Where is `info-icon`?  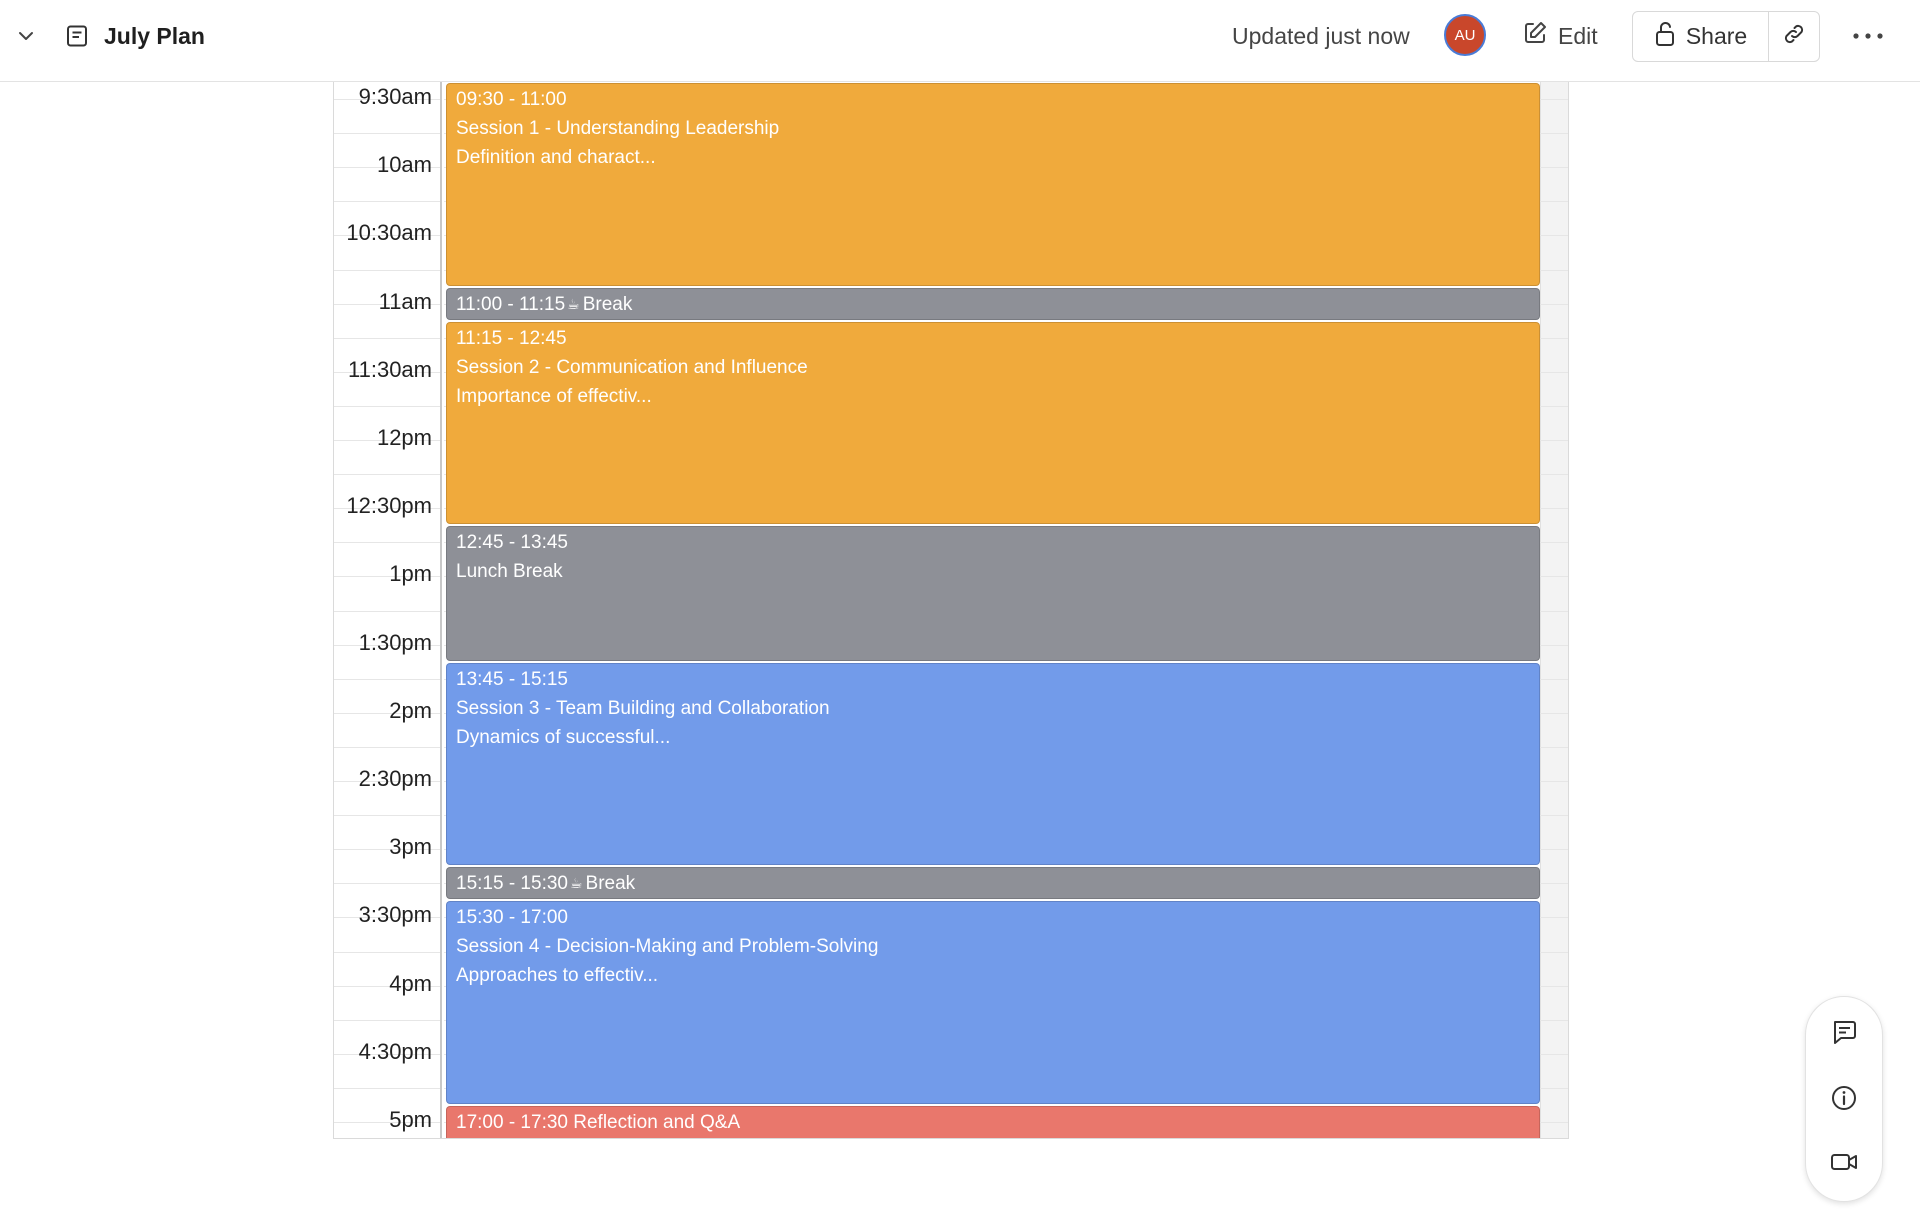
info-icon is located at coordinates (1844, 1098).